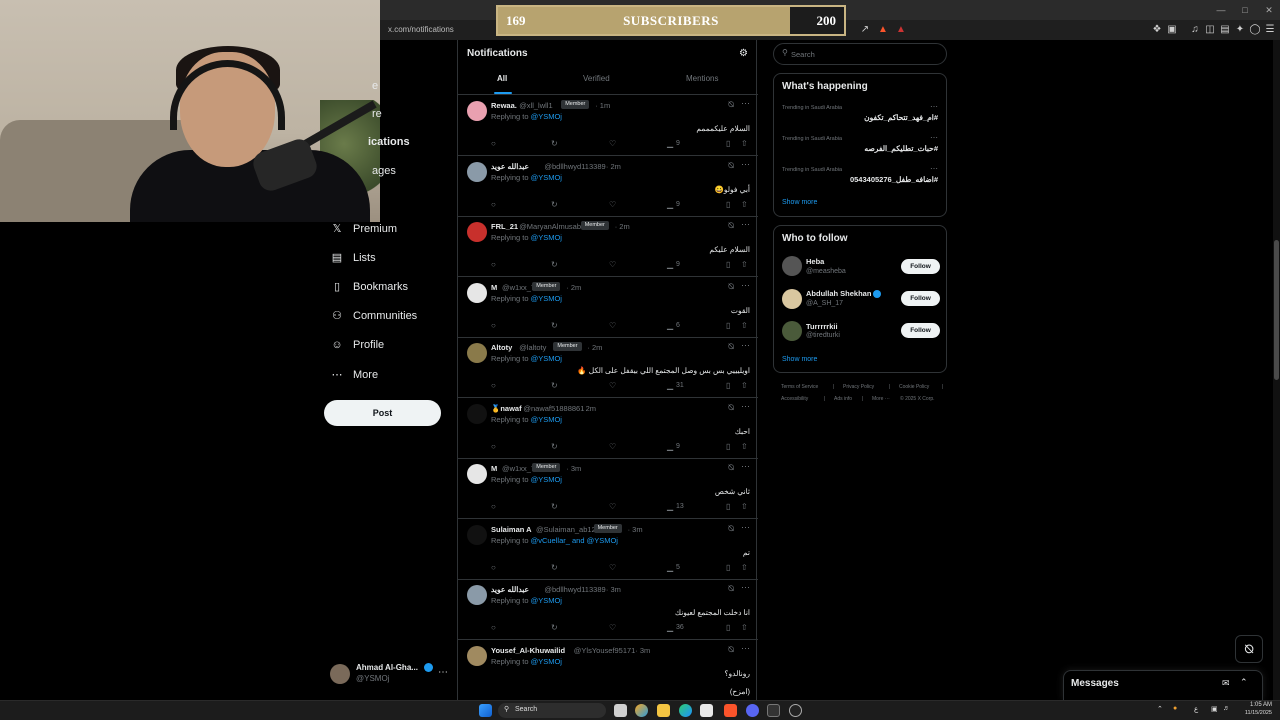  Describe the element at coordinates (706, 710) in the screenshot. I see `store-icon` at that location.